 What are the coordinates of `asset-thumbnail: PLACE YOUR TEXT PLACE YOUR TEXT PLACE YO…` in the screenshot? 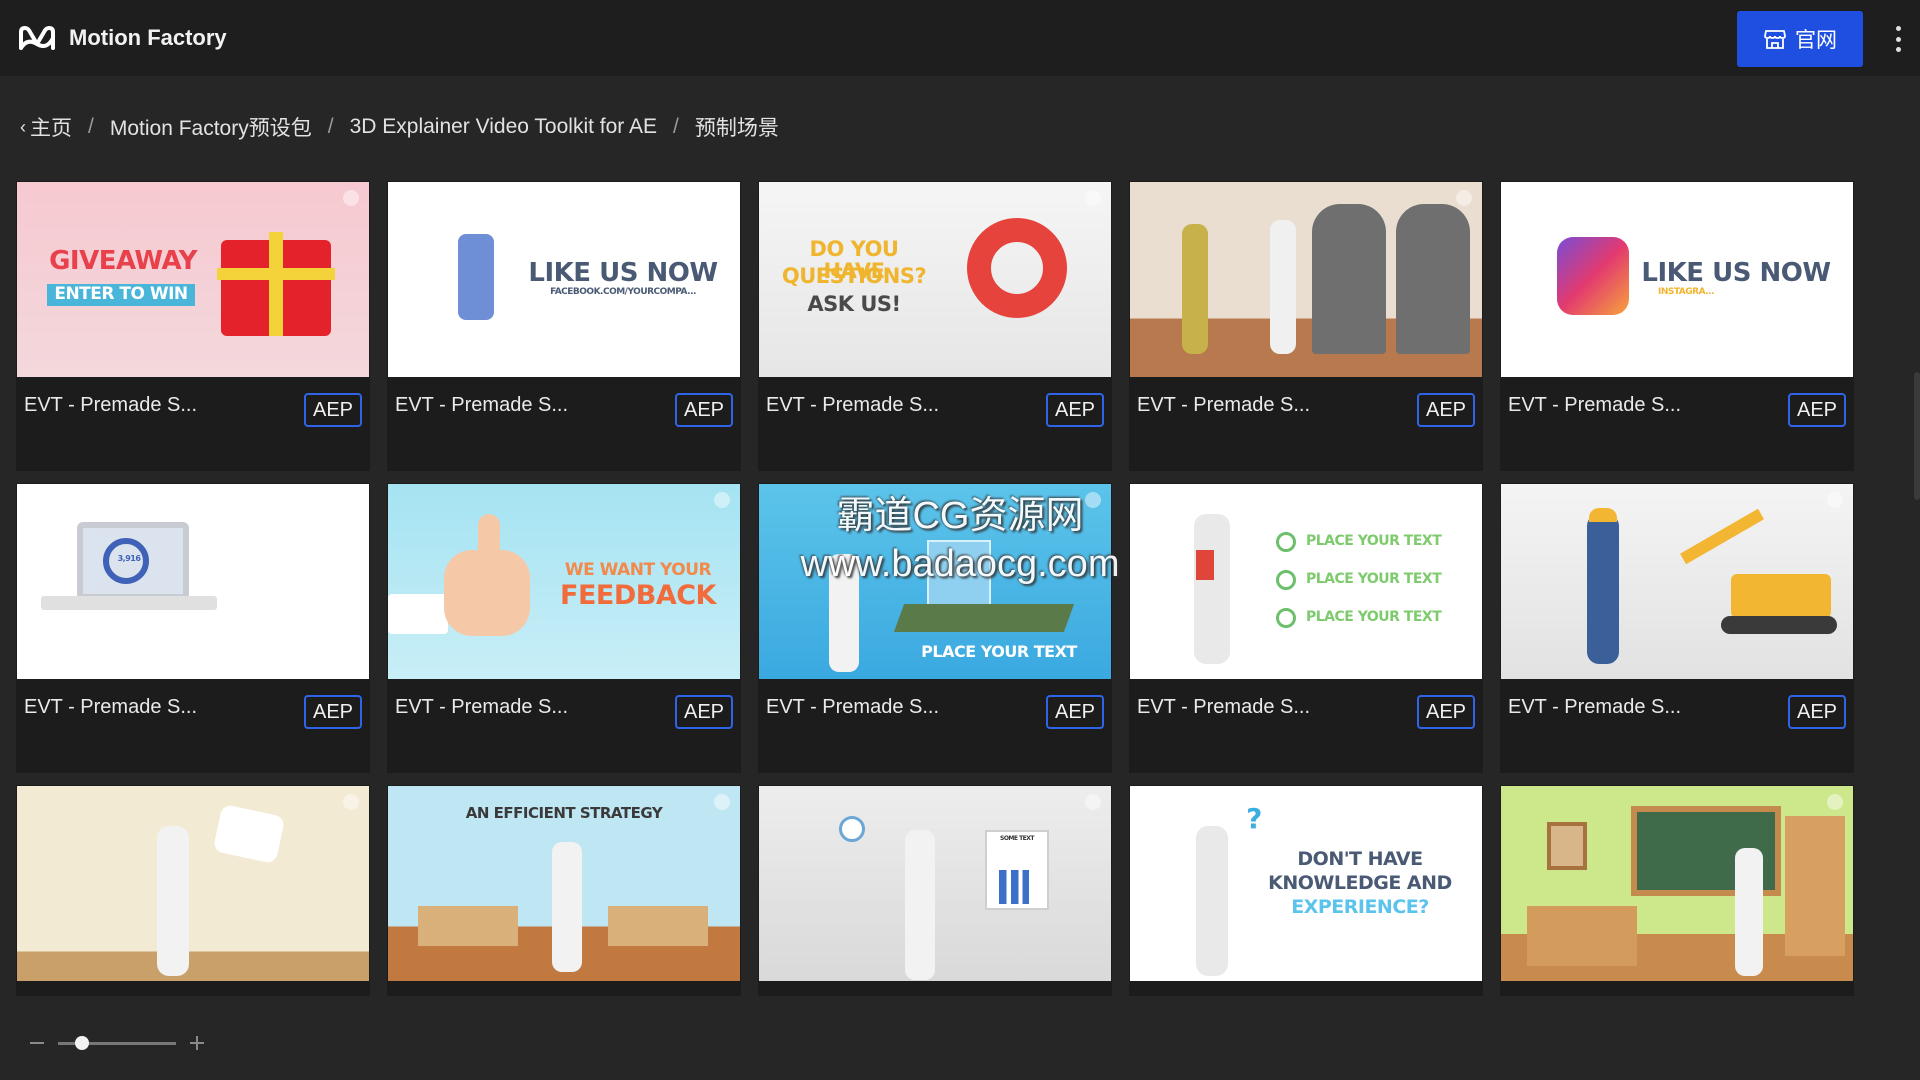 It's located at (1306, 581).